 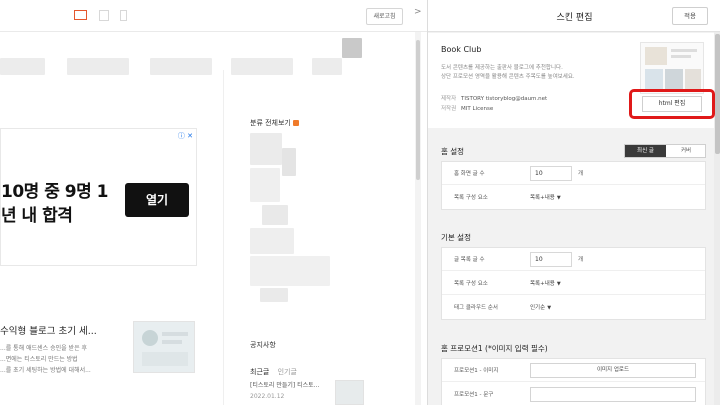 I want to click on category-heading-label: 분류 전체보기, so click(x=270, y=123).